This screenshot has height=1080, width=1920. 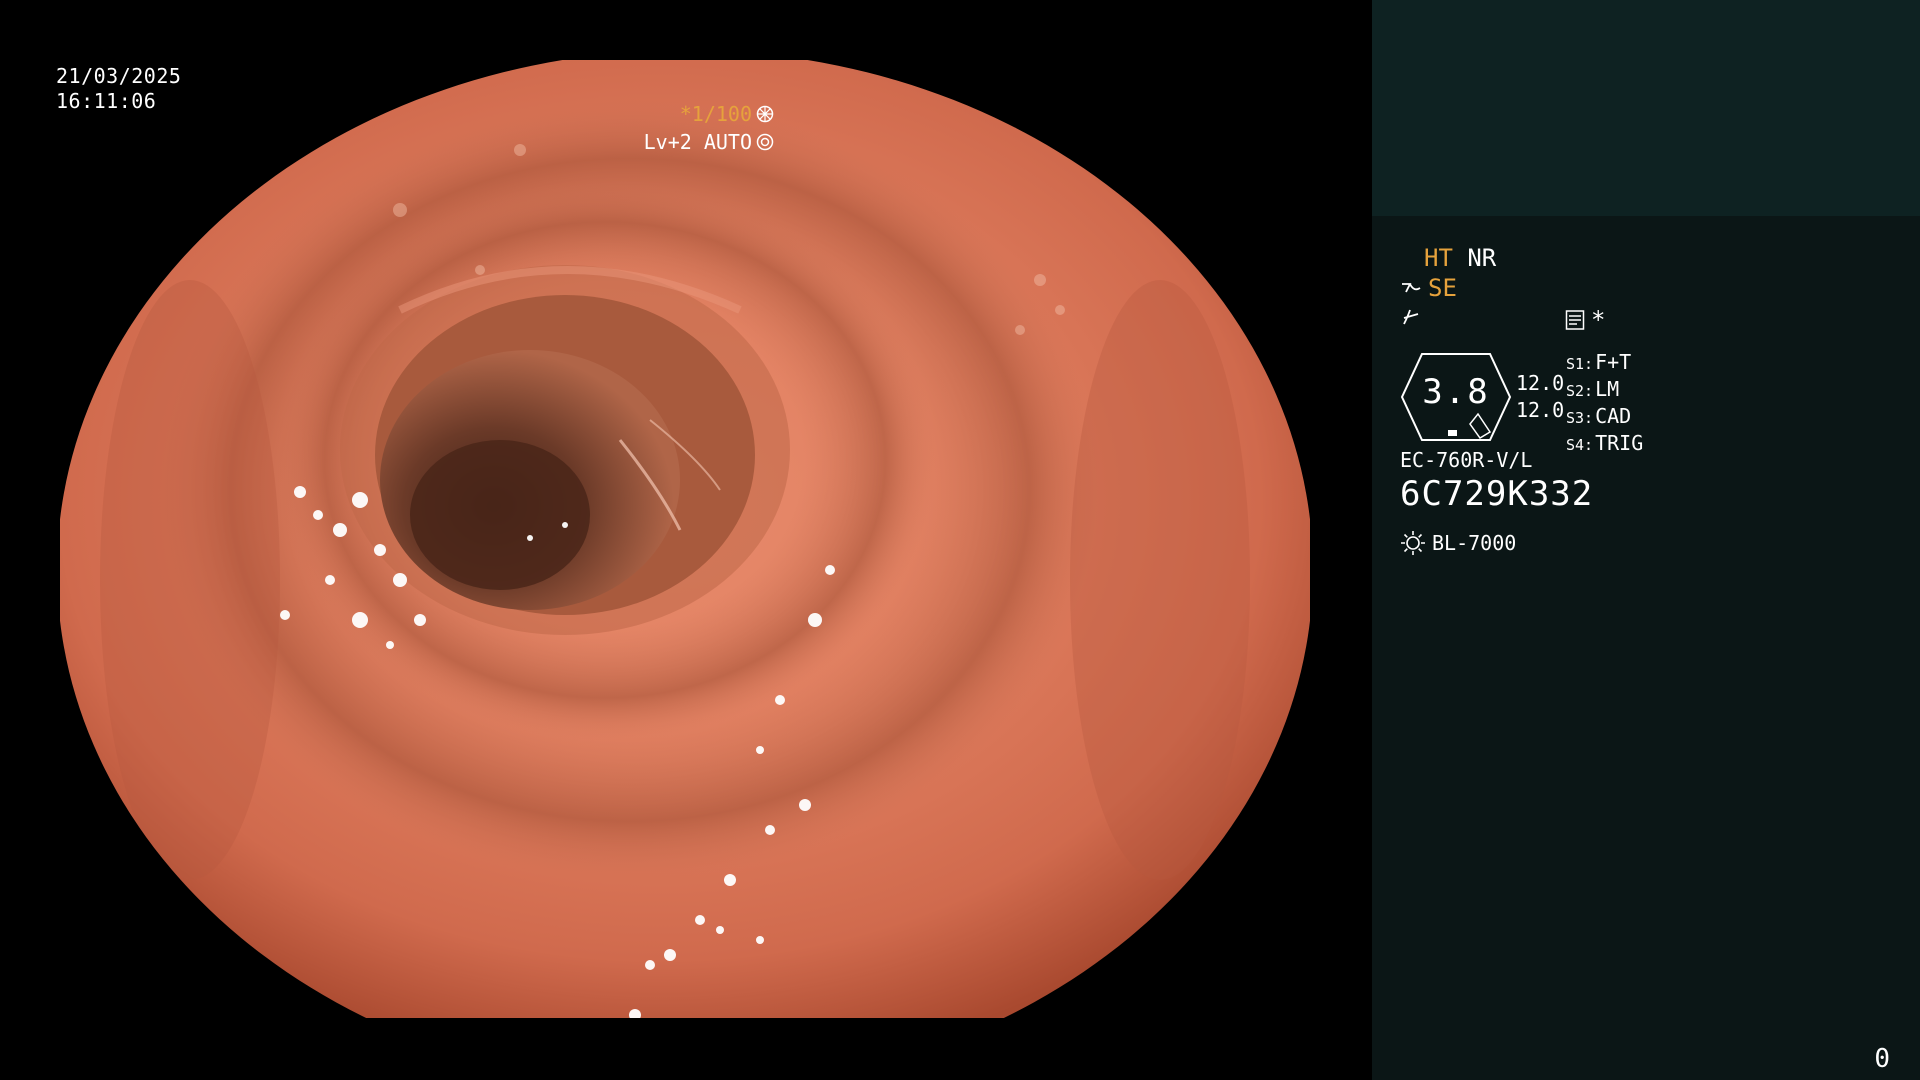 What do you see at coordinates (1438, 258) in the screenshot?
I see `ht-label: HT` at bounding box center [1438, 258].